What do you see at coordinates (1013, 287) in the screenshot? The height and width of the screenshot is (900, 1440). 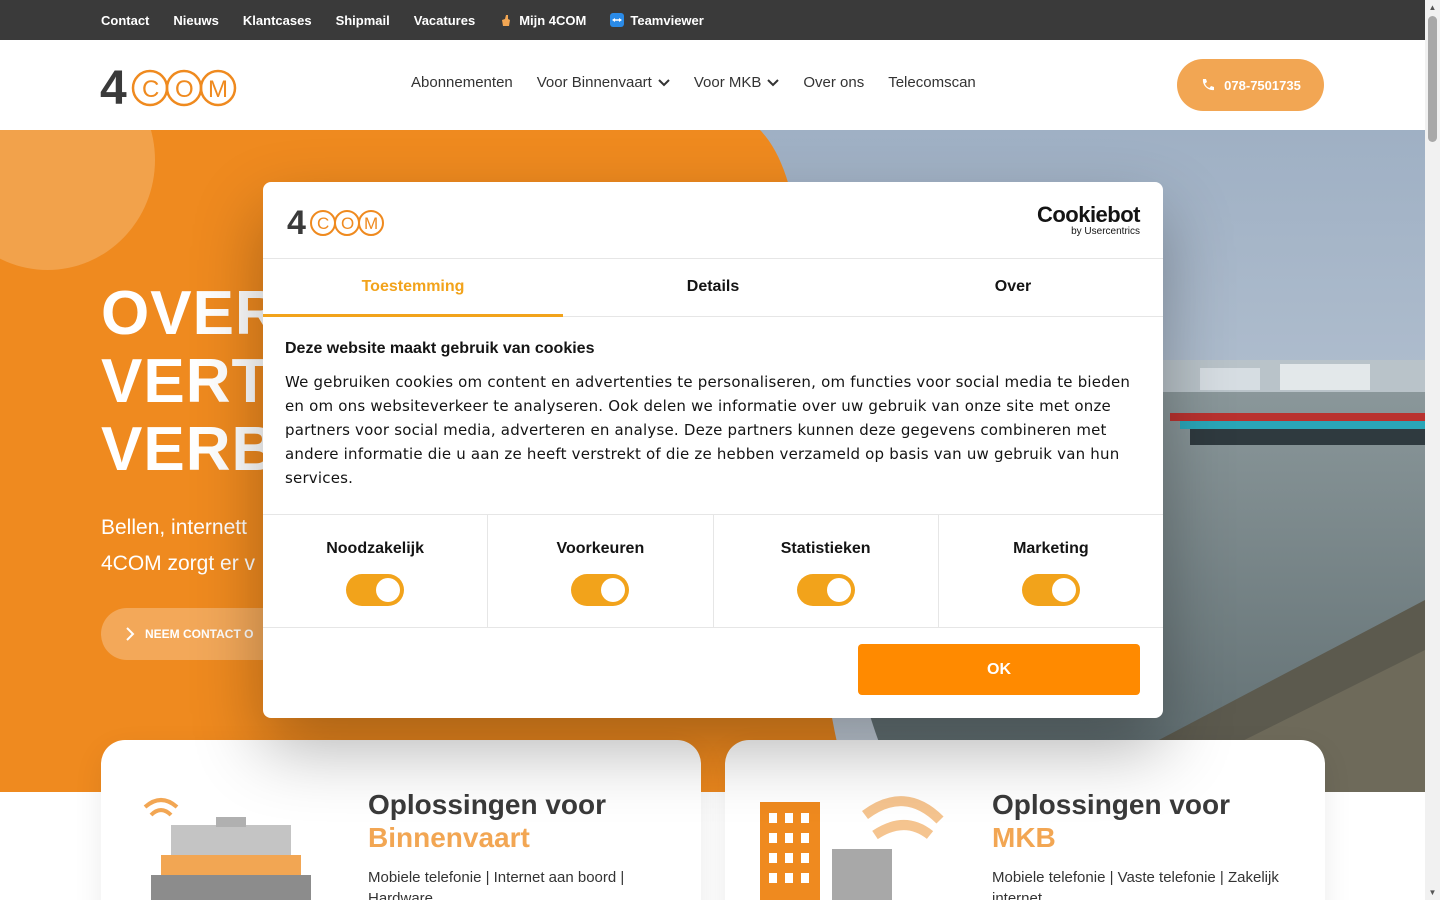 I see `tab-over: Over` at bounding box center [1013, 287].